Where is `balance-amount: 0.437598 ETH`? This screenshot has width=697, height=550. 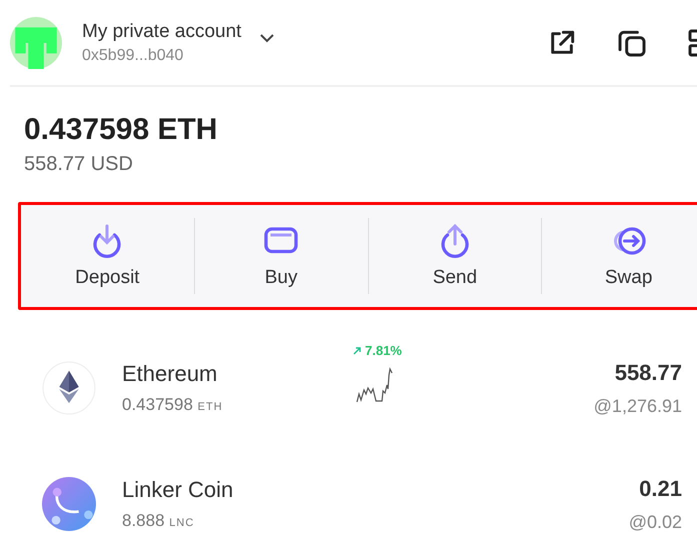 balance-amount: 0.437598 ETH is located at coordinates (121, 130).